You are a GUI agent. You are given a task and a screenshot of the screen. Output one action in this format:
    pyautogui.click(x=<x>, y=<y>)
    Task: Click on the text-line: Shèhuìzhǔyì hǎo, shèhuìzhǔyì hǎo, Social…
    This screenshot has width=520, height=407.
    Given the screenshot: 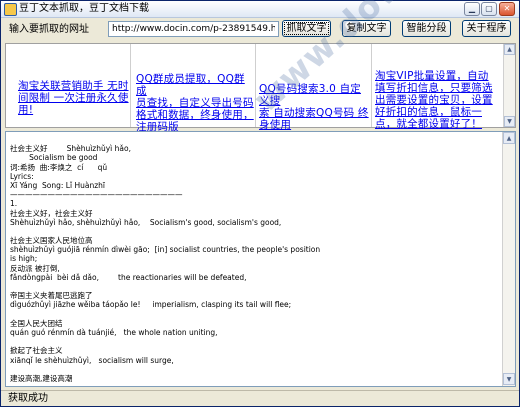 What is the action you would take?
    pyautogui.click(x=146, y=222)
    